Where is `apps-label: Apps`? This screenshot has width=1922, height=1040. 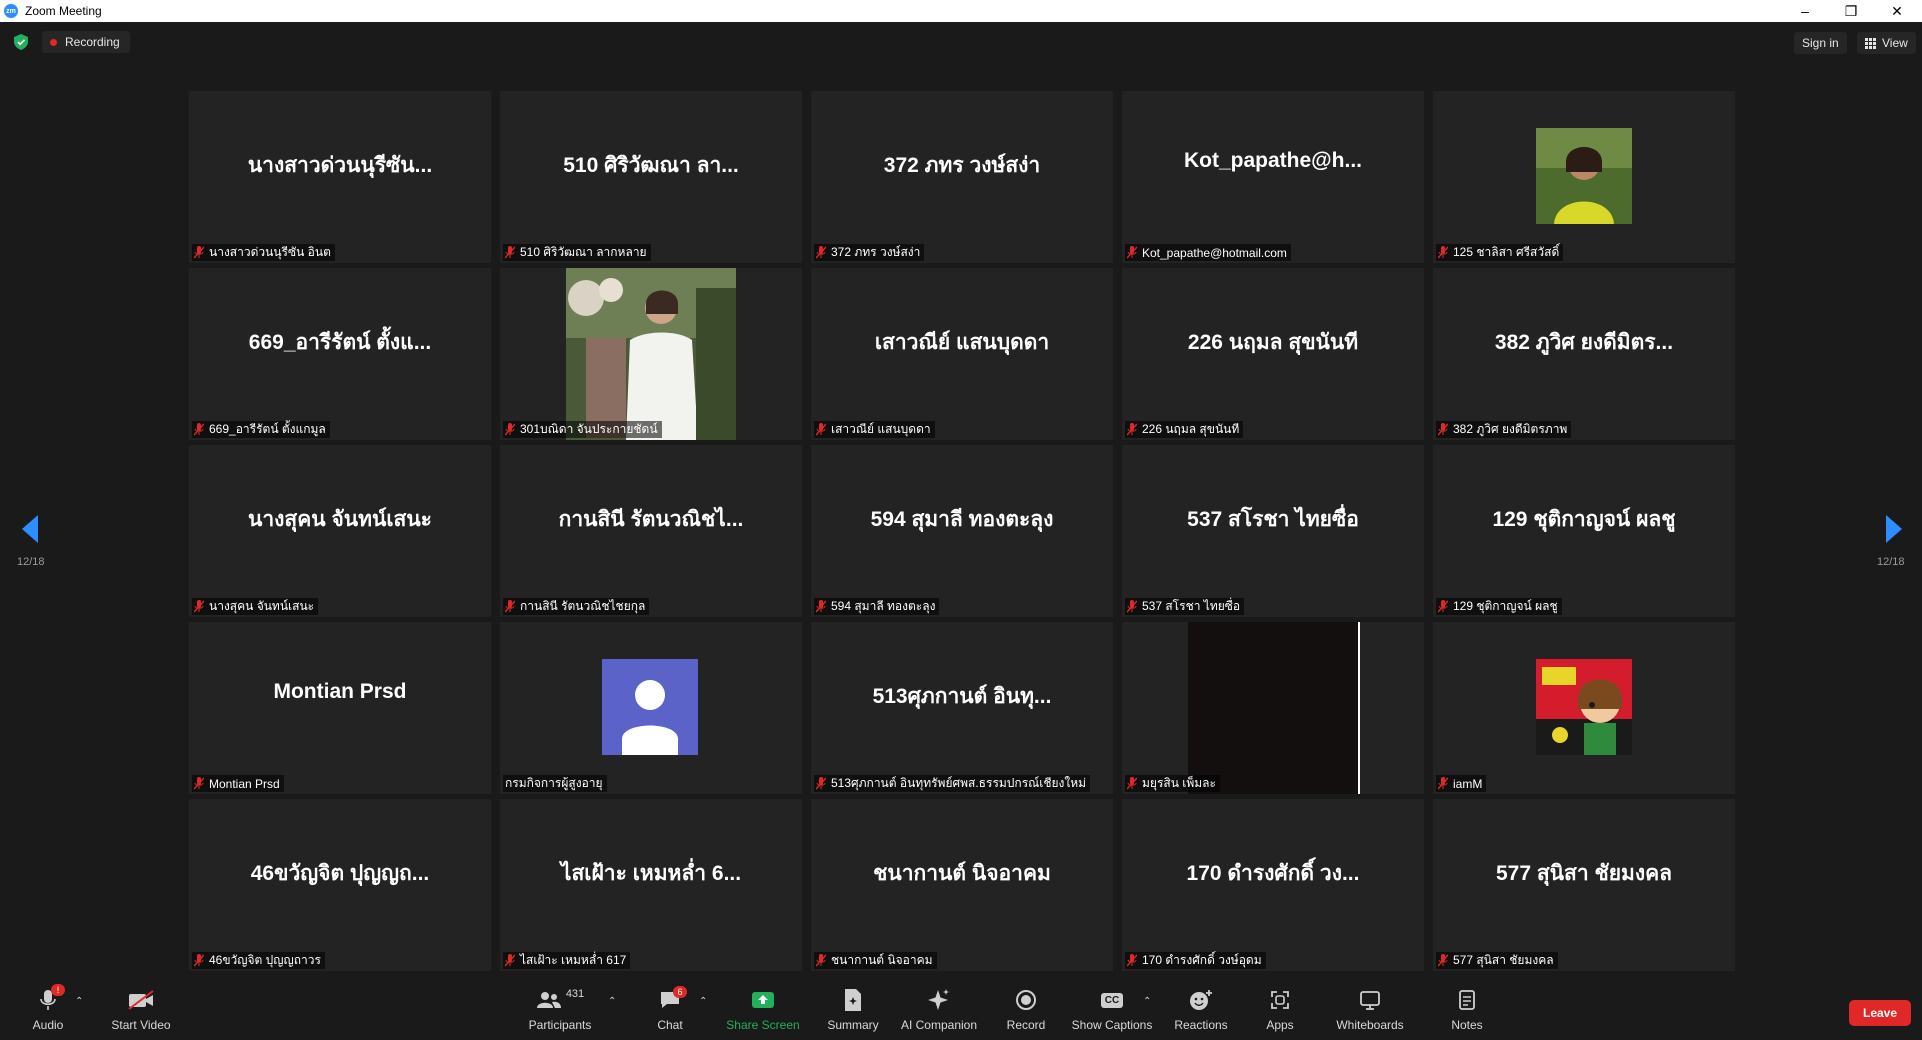
apps-label: Apps is located at coordinates (1280, 1025).